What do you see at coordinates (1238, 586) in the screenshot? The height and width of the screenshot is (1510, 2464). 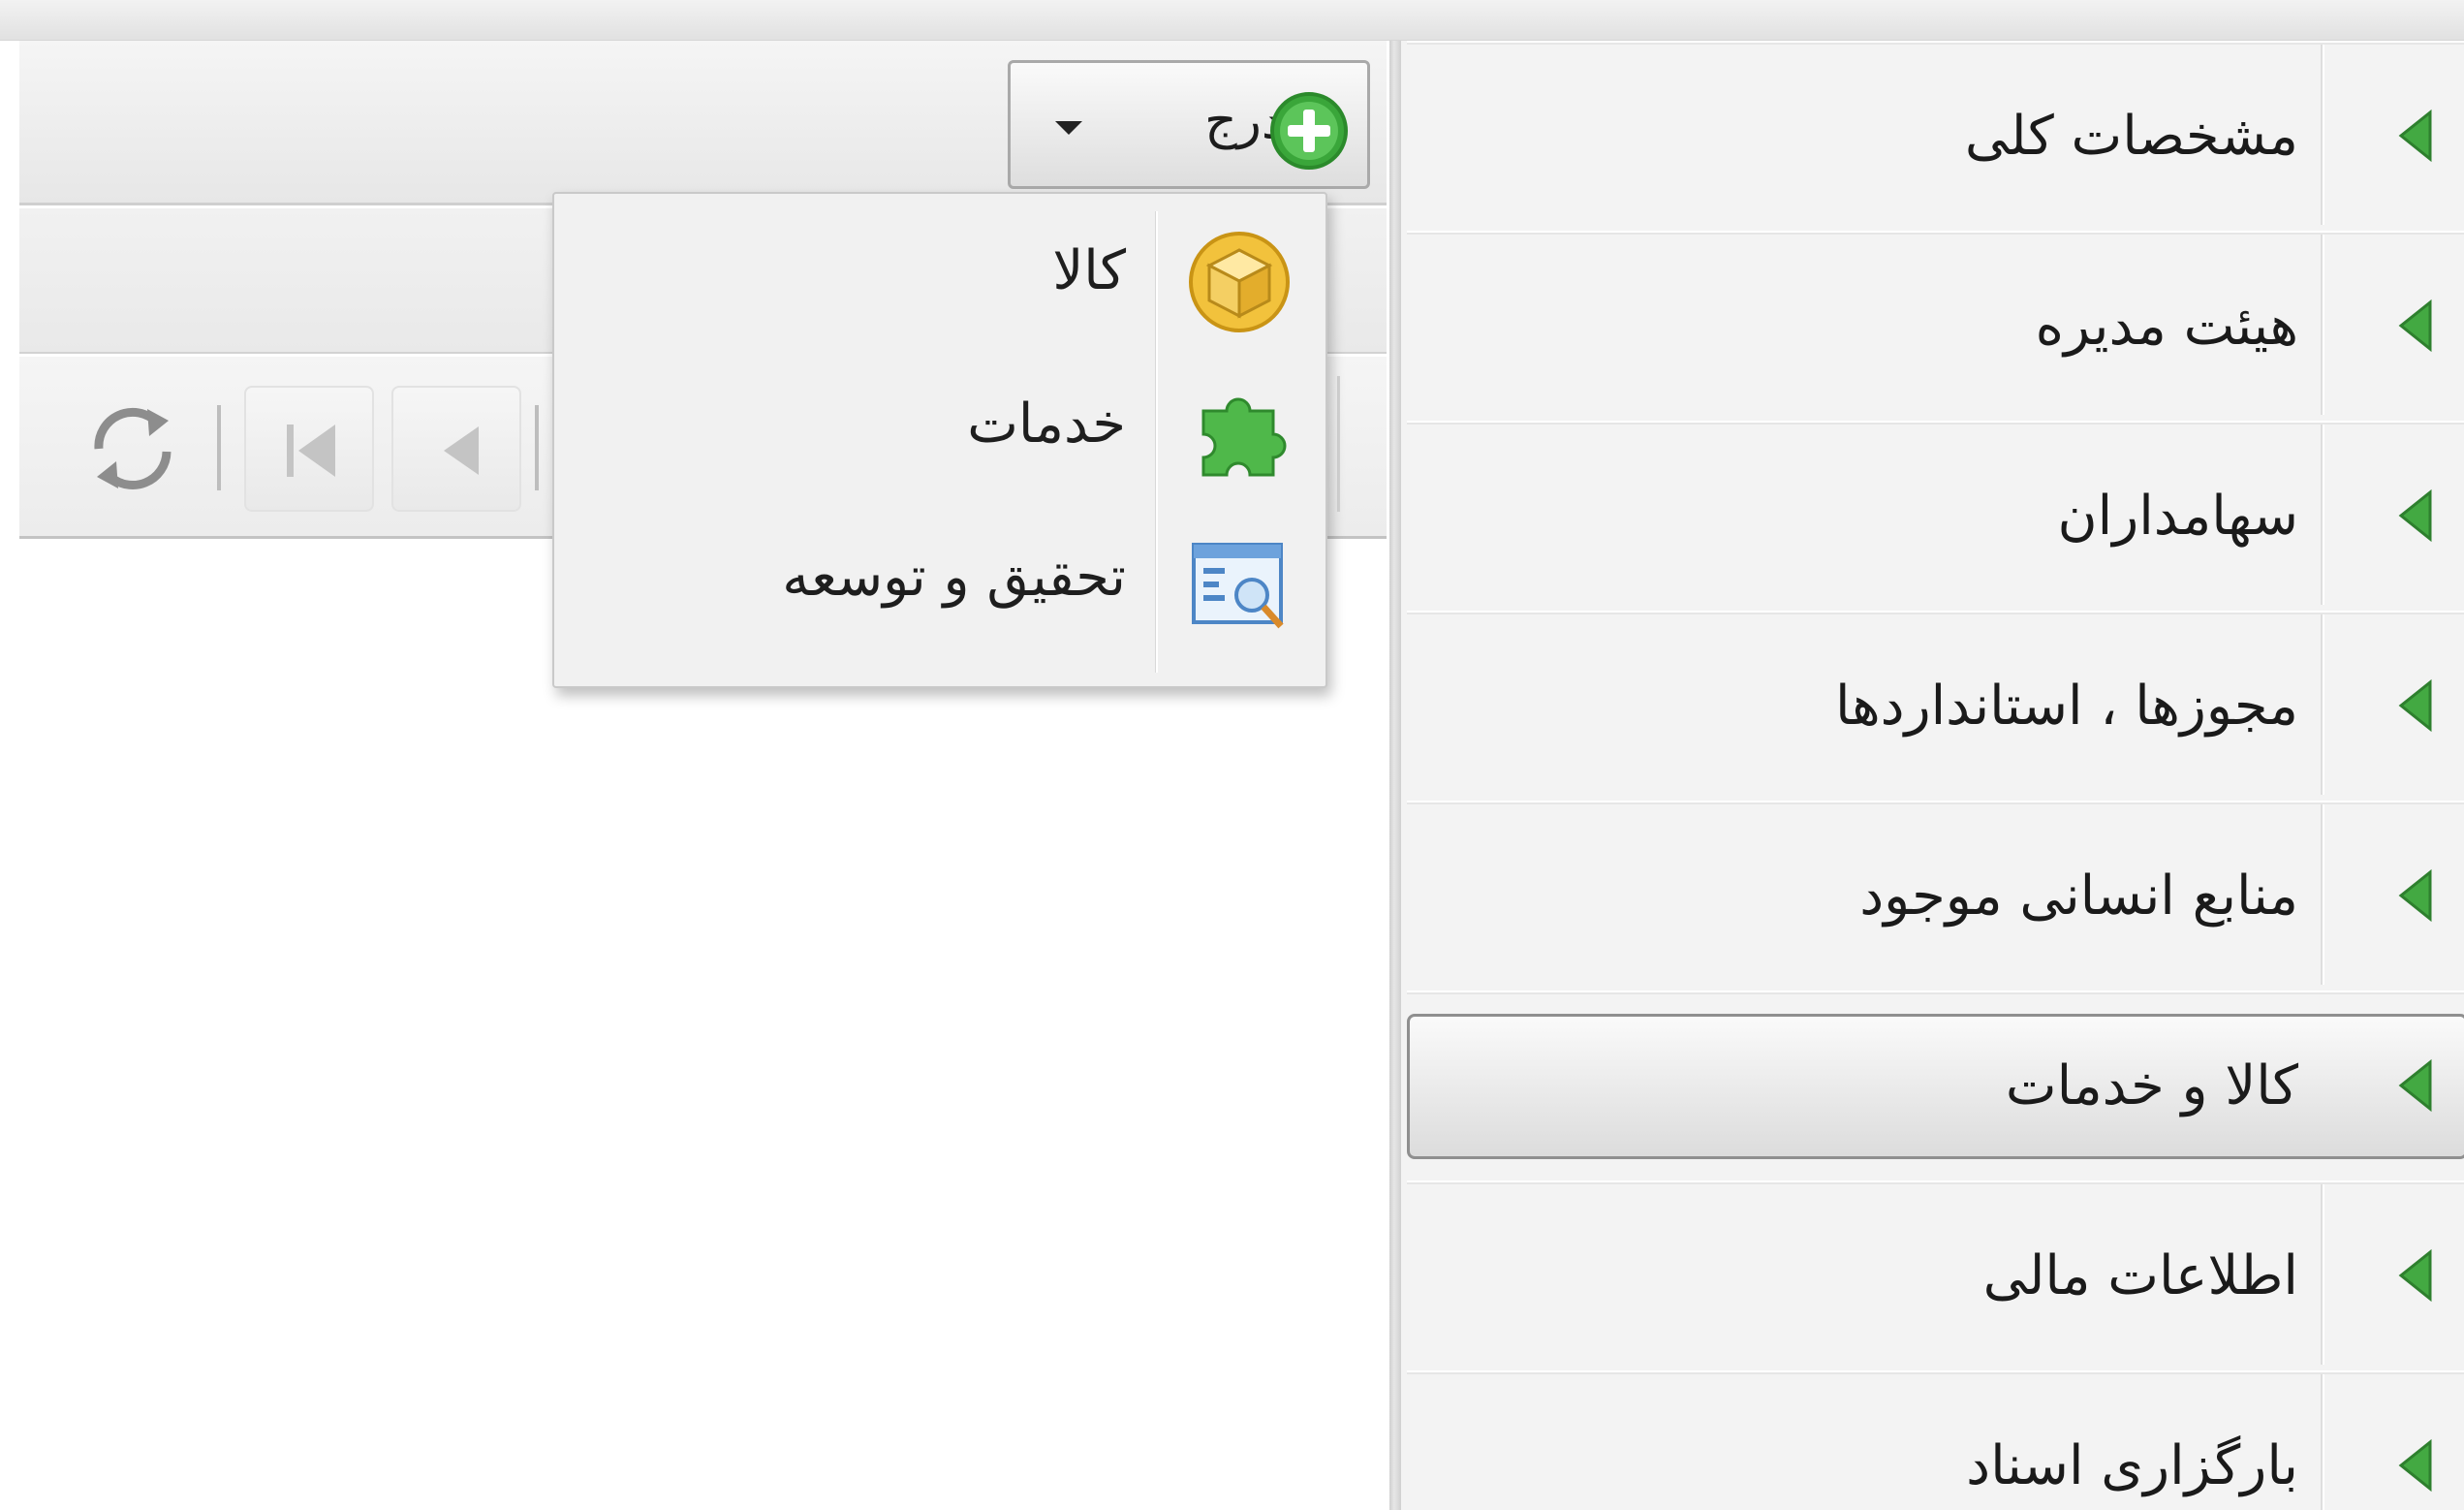 I see `search-window-icon` at bounding box center [1238, 586].